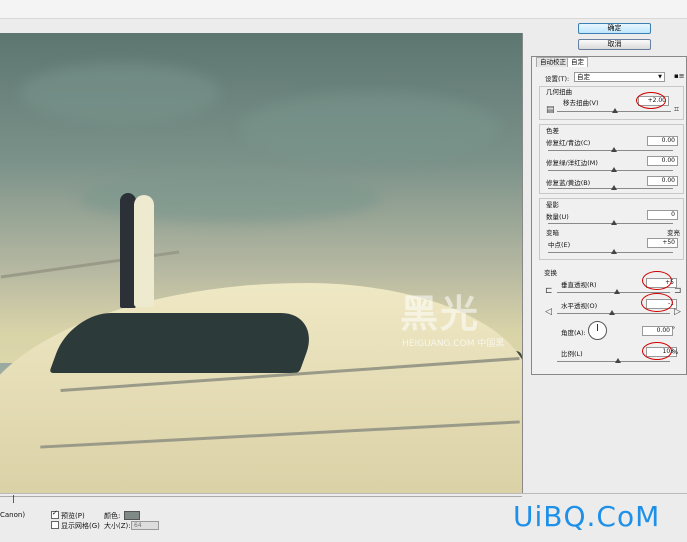 The image size is (687, 542). What do you see at coordinates (140, 253) in the screenshot?
I see `couple` at bounding box center [140, 253].